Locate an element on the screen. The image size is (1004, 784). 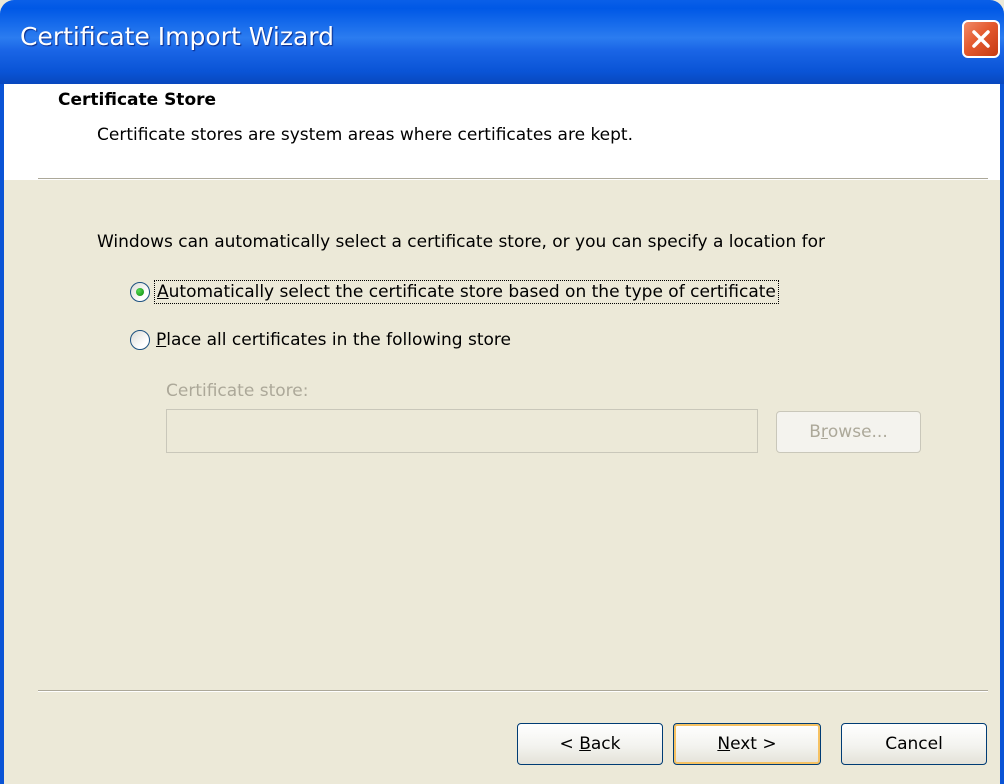
back-mnemonic: B is located at coordinates (585, 744).